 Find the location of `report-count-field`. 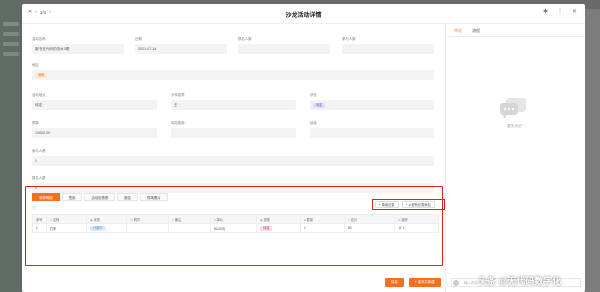

report-count-field is located at coordinates (284, 49).